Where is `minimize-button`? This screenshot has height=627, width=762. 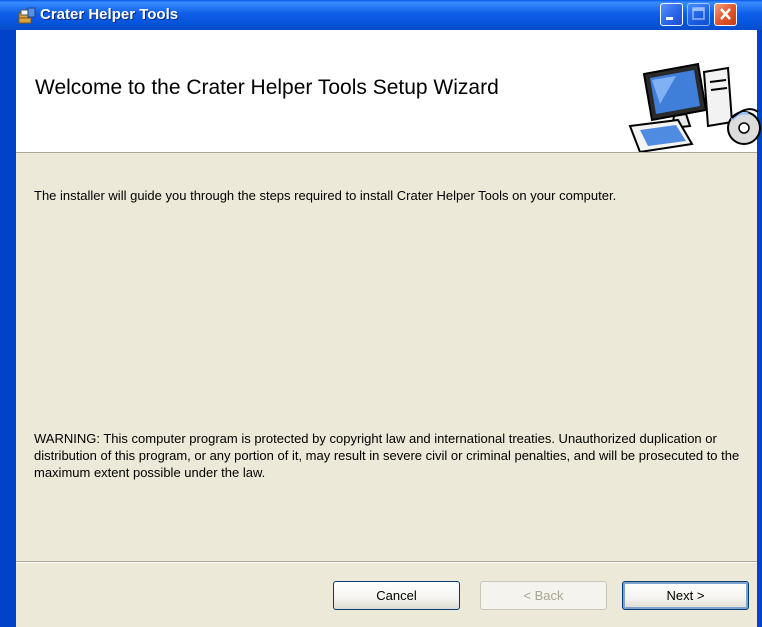 minimize-button is located at coordinates (671, 14).